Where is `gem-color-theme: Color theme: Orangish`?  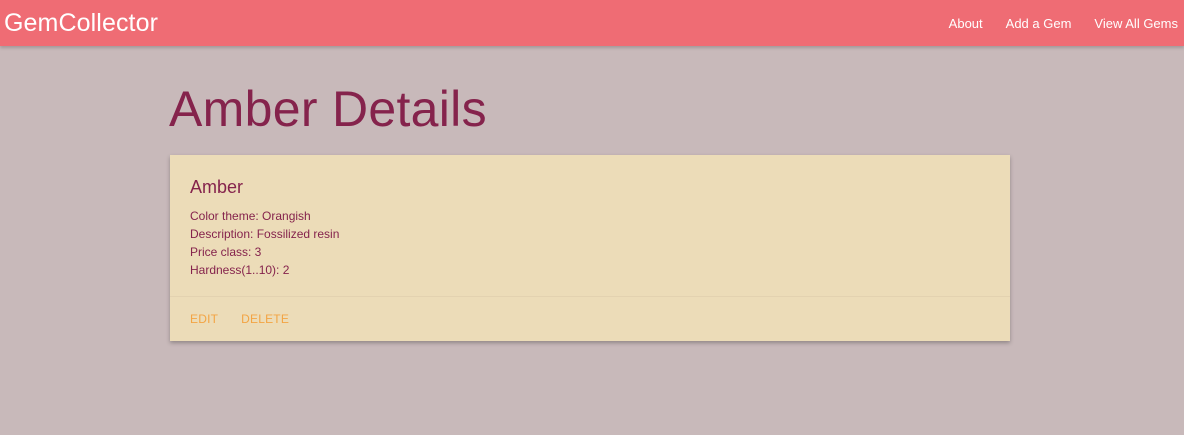 gem-color-theme: Color theme: Orangish is located at coordinates (250, 216).